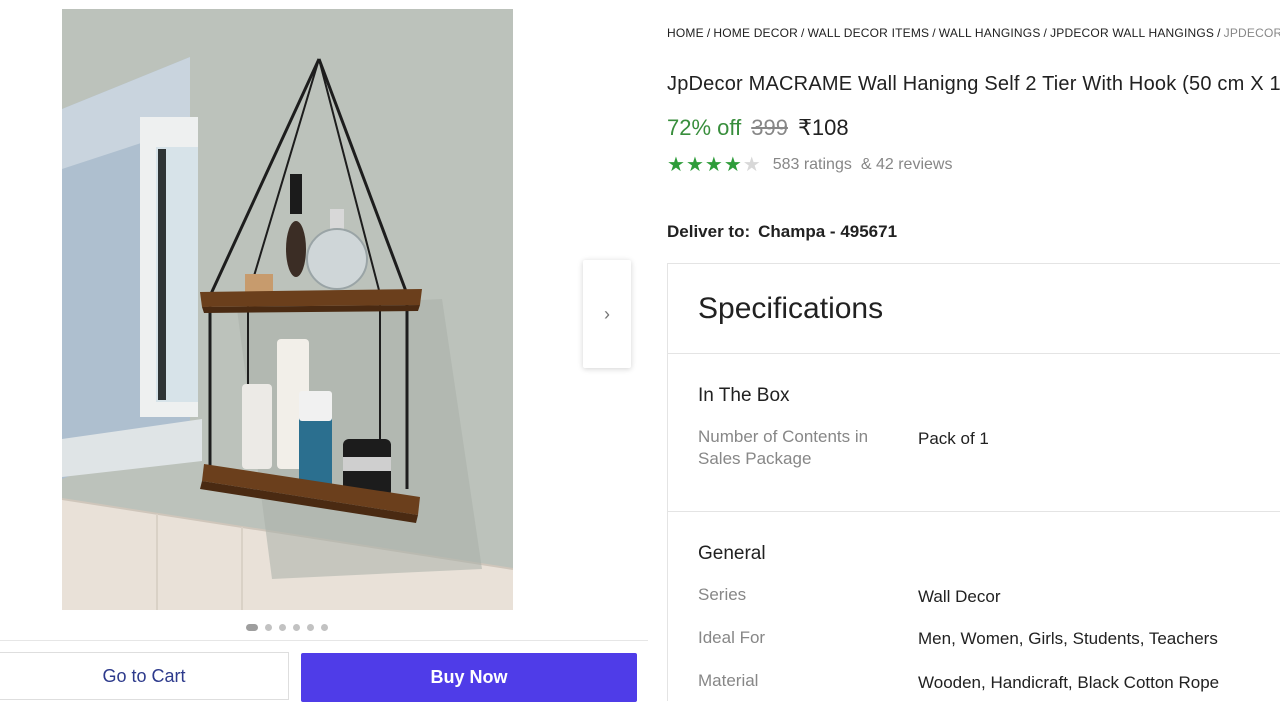 The image size is (1280, 702). I want to click on chevron-right-icon: ›, so click(607, 313).